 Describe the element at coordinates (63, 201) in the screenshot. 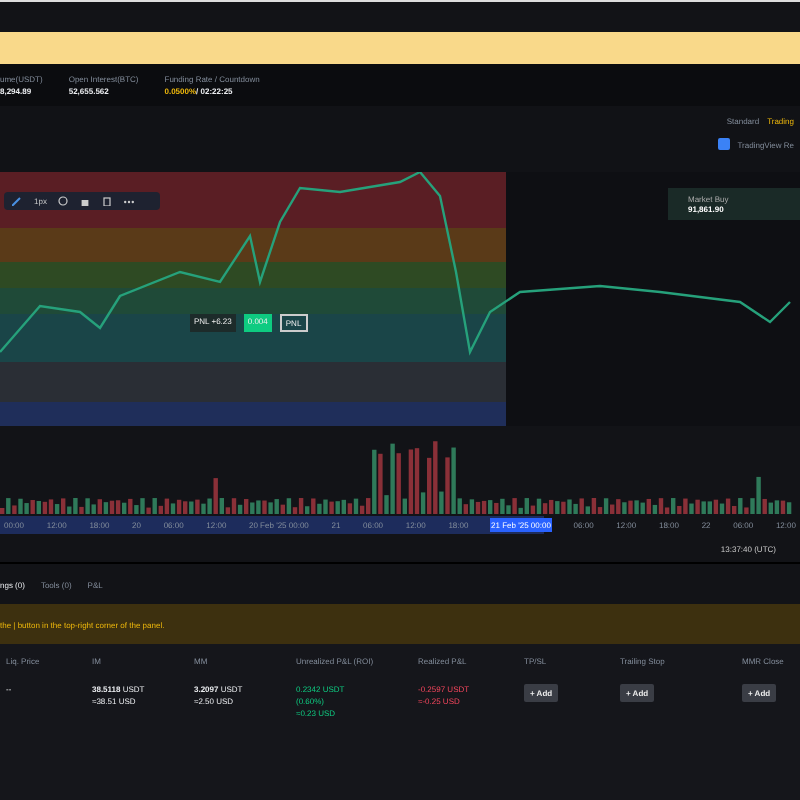

I see `settings-icon` at that location.